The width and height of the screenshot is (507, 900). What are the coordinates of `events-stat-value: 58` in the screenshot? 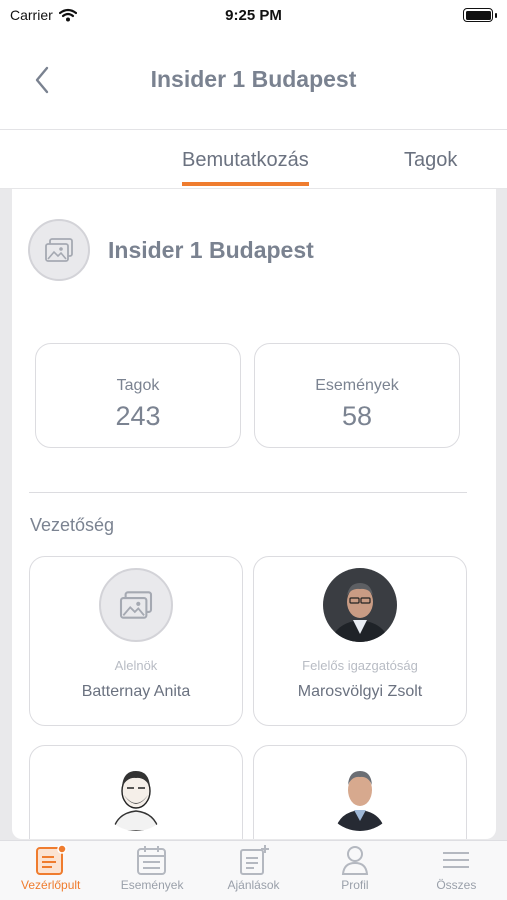 It's located at (357, 416).